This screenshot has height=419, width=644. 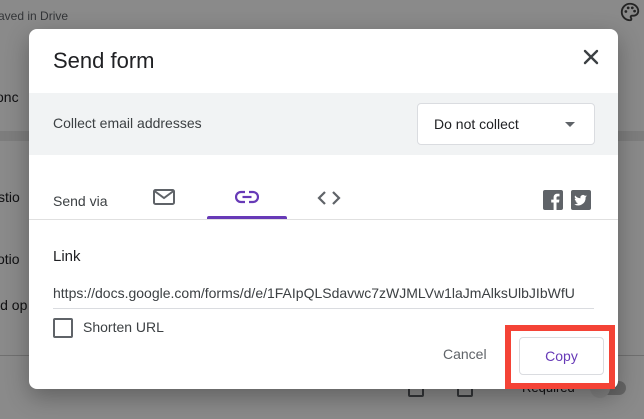 I want to click on shorten-url-label: Shorten URL, so click(x=123, y=327).